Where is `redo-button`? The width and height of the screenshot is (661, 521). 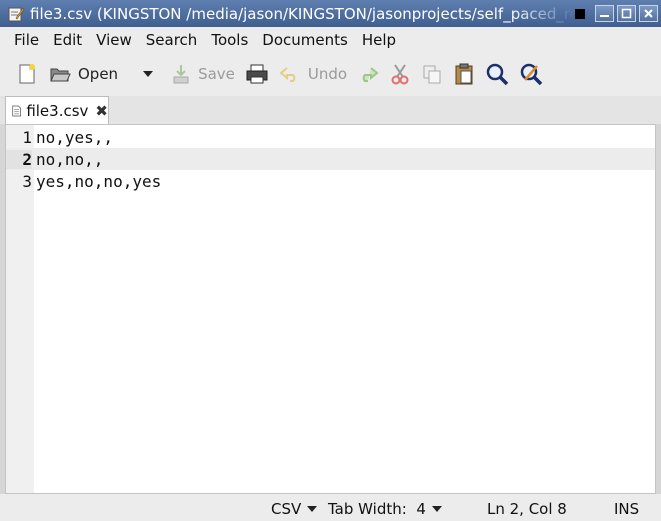
redo-button is located at coordinates (368, 74).